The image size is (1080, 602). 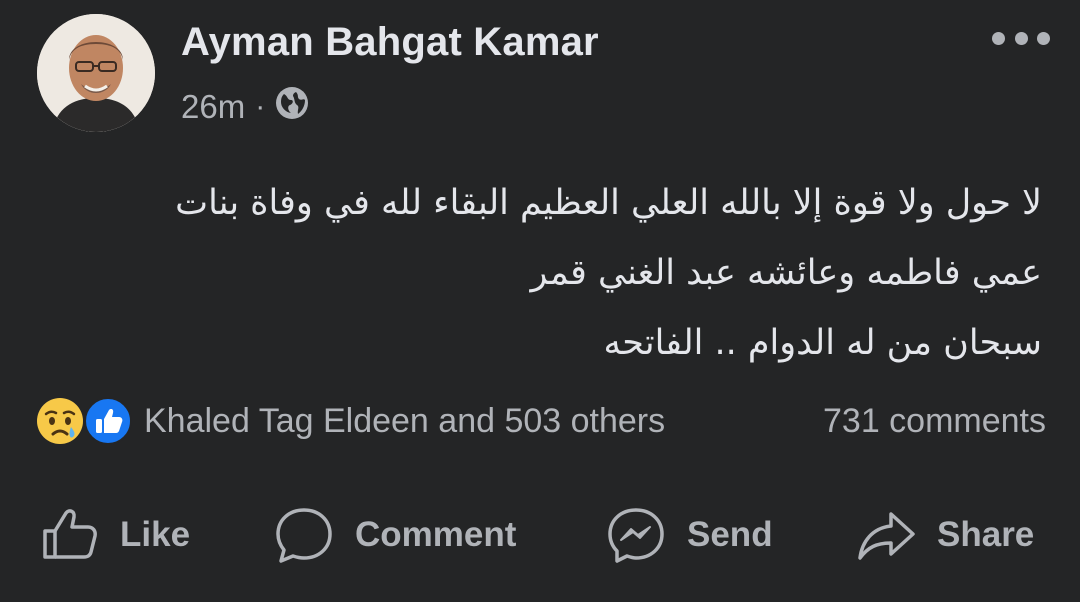 What do you see at coordinates (730, 534) in the screenshot?
I see `send-label: Send` at bounding box center [730, 534].